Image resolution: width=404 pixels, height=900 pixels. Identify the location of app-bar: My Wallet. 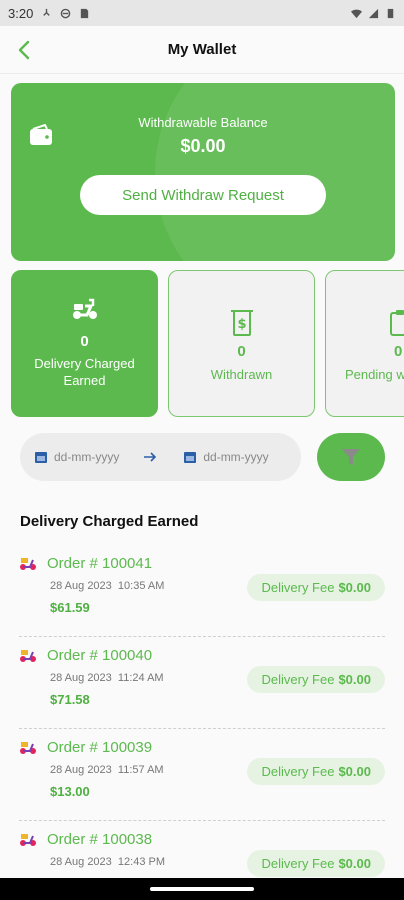
(202, 50).